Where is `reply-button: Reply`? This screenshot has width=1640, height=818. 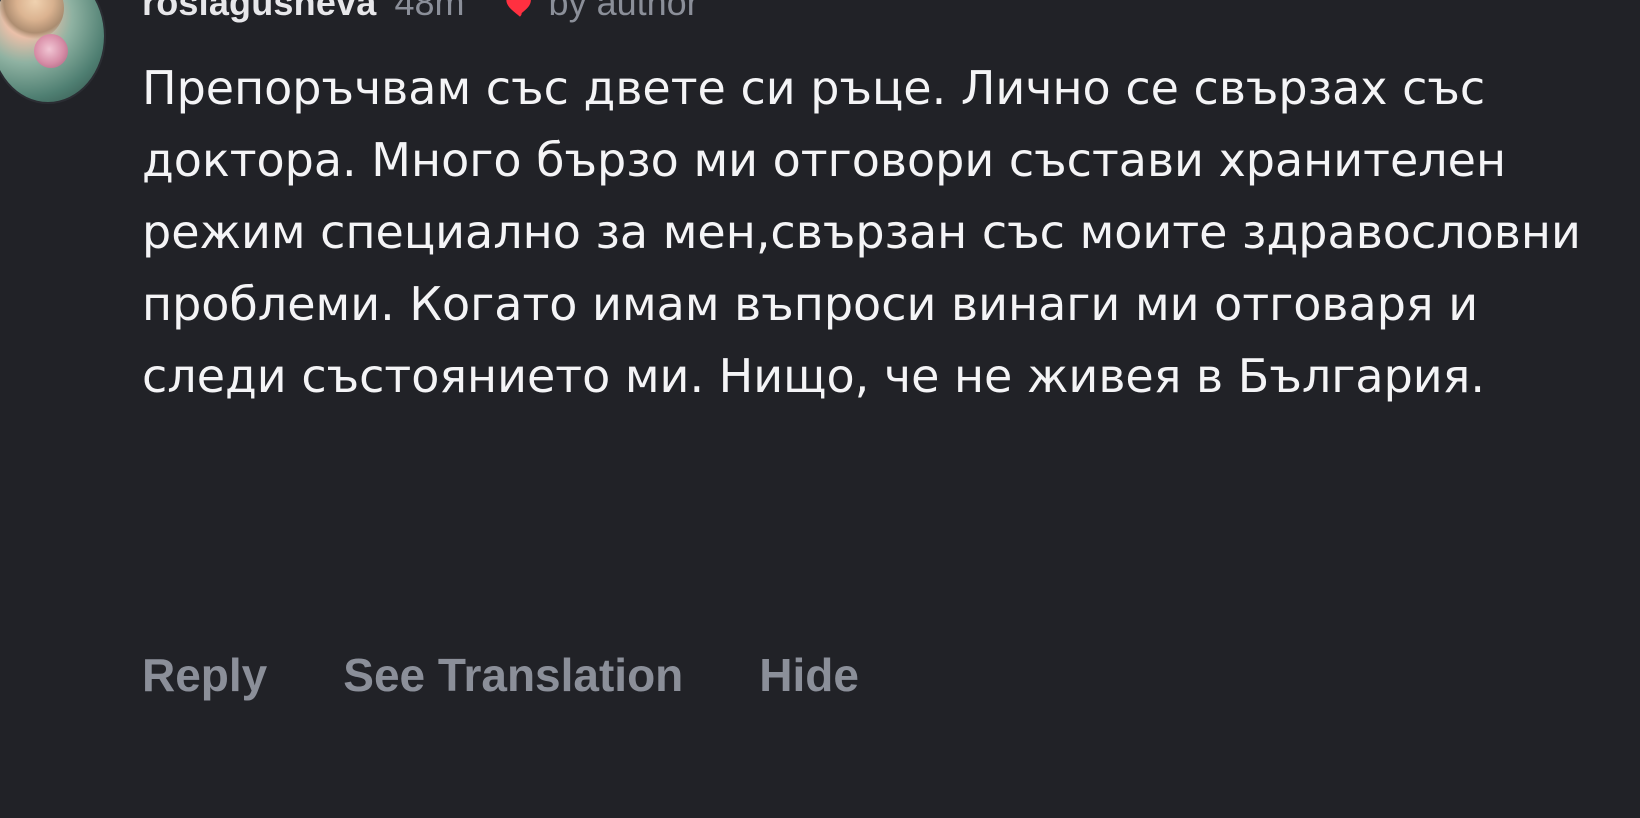
reply-button: Reply is located at coordinates (204, 675).